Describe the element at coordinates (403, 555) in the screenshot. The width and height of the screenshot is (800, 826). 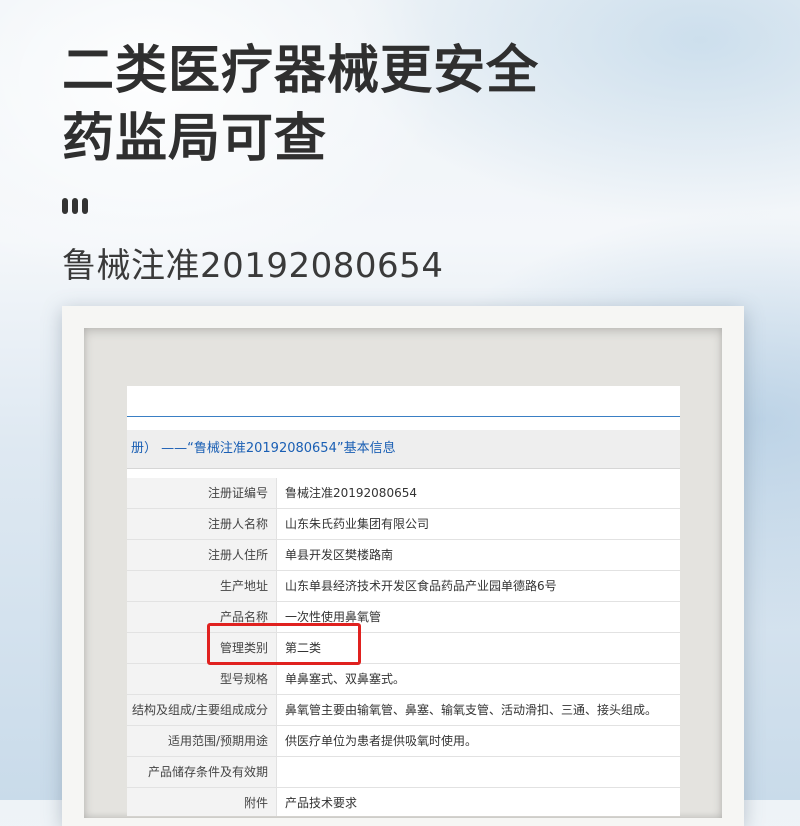
I see `table-row: 注册人住所 单县开发区樊楼路南` at that location.